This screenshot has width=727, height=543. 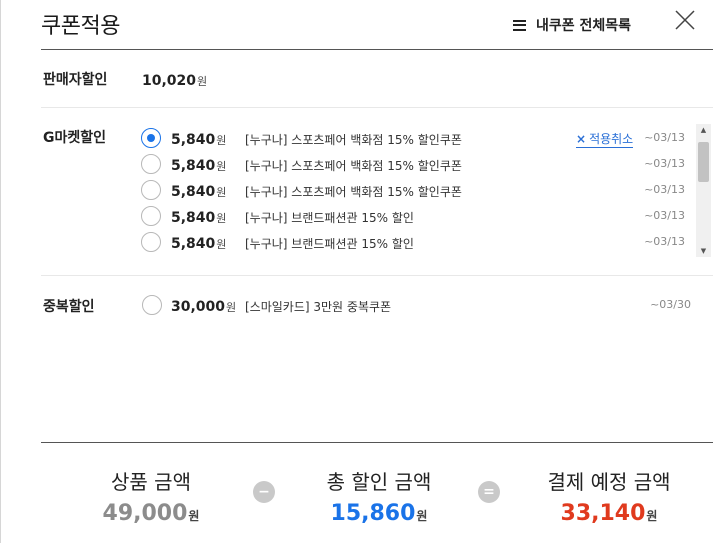 I want to click on scrollbar-thumb, so click(x=703, y=162).